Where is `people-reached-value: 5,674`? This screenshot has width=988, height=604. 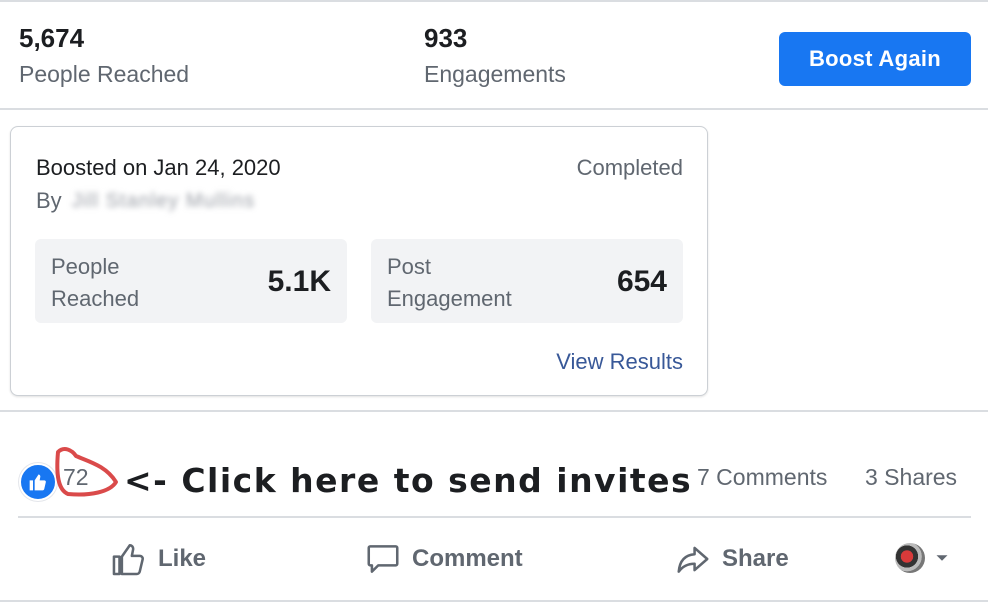
people-reached-value: 5,674 is located at coordinates (52, 38).